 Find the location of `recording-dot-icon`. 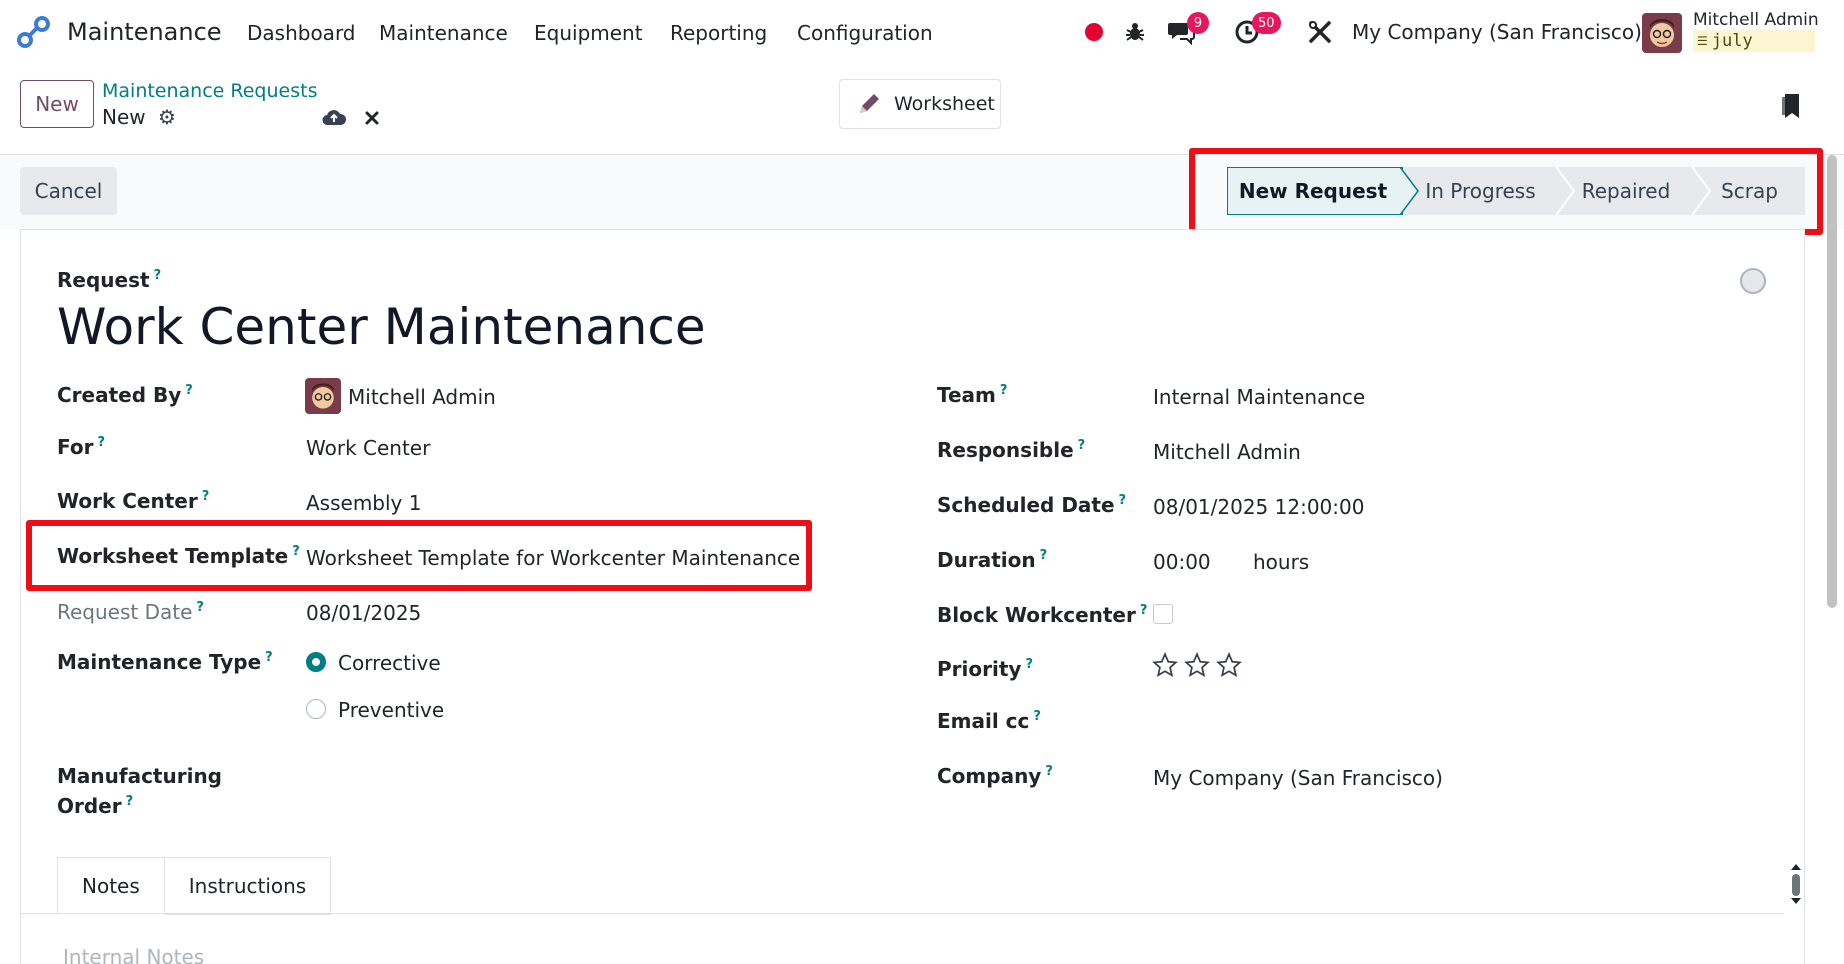

recording-dot-icon is located at coordinates (1094, 32).